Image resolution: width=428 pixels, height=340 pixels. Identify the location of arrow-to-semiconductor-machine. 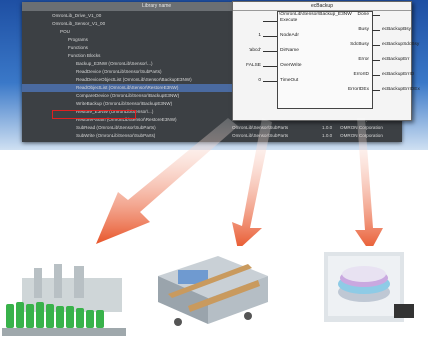
(369, 185).